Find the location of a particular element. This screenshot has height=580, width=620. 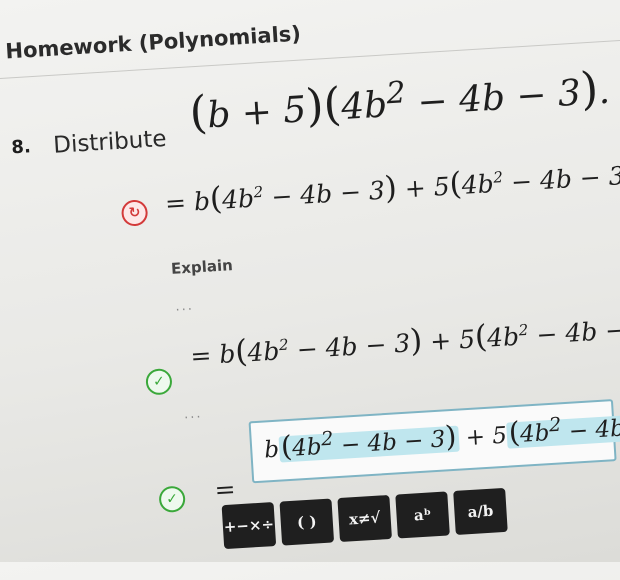

step-3-equals: = is located at coordinates (225, 489).